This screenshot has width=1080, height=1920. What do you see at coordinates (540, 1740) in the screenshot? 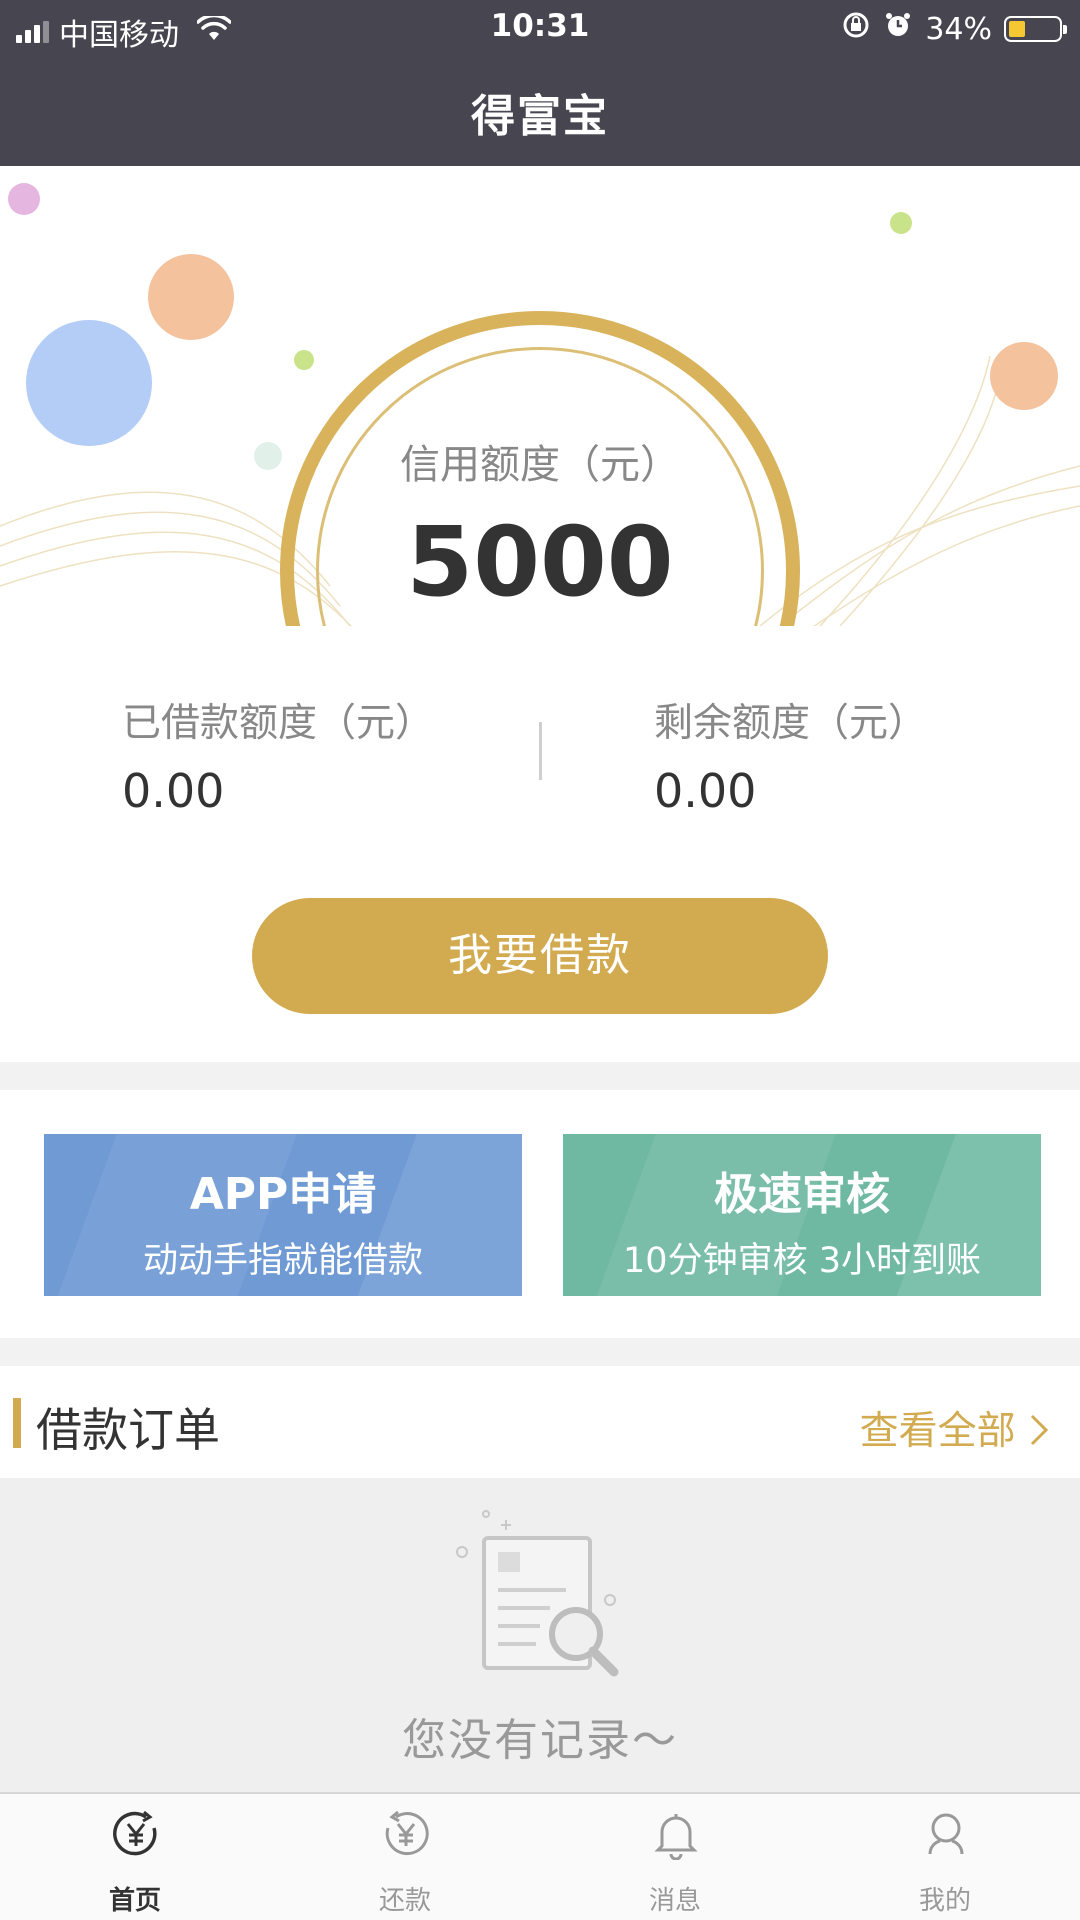
I see `empty-message: 您没有记录～` at bounding box center [540, 1740].